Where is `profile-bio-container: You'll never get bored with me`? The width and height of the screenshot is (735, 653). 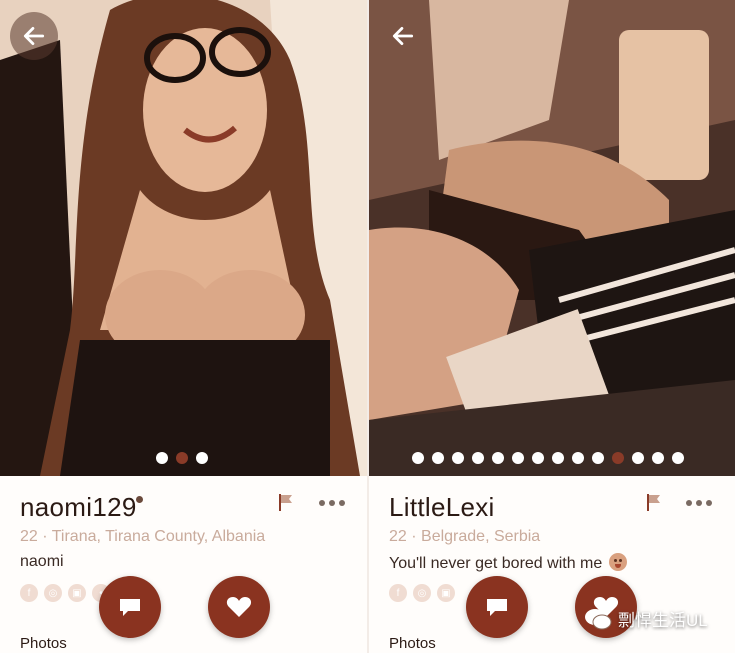
profile-bio-container: You'll never get bored with me is located at coordinates (508, 563).